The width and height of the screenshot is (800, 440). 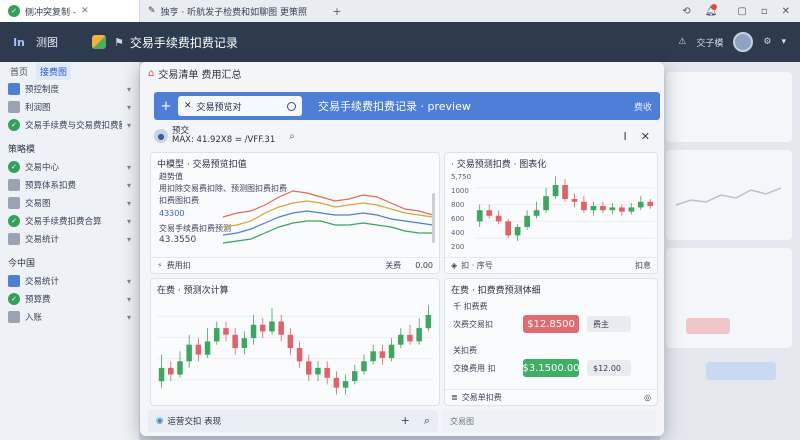 I want to click on y-tick-label: 200, so click(x=458, y=247).